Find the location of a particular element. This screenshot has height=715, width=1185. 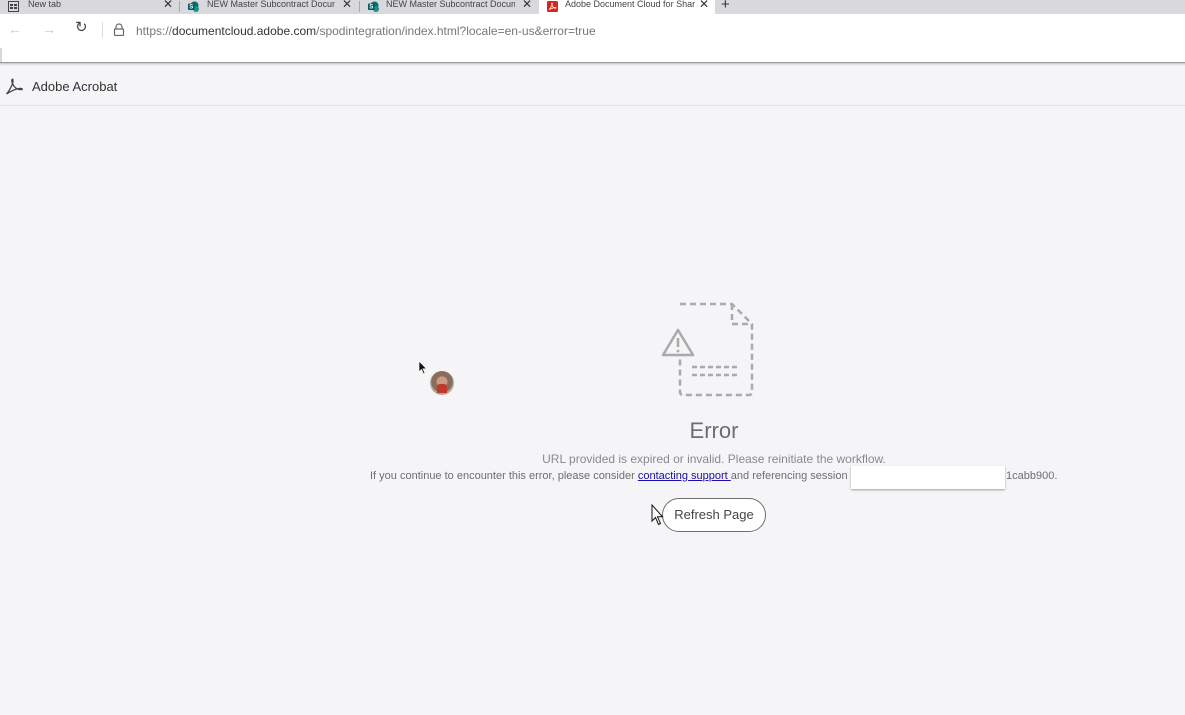

browser-tab-new-tab: New tab ✕ is located at coordinates (89, 7).